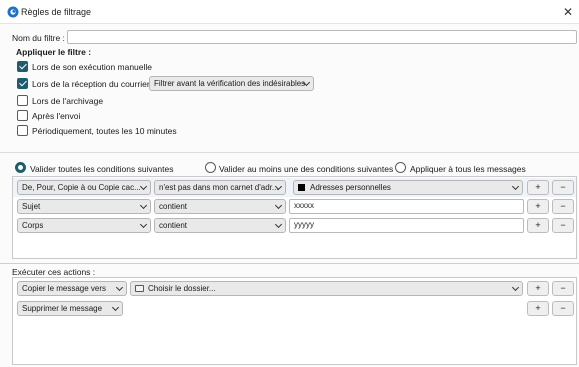 This screenshot has width=579, height=367. Describe the element at coordinates (22, 100) in the screenshot. I see `checkbox-archiving` at that location.